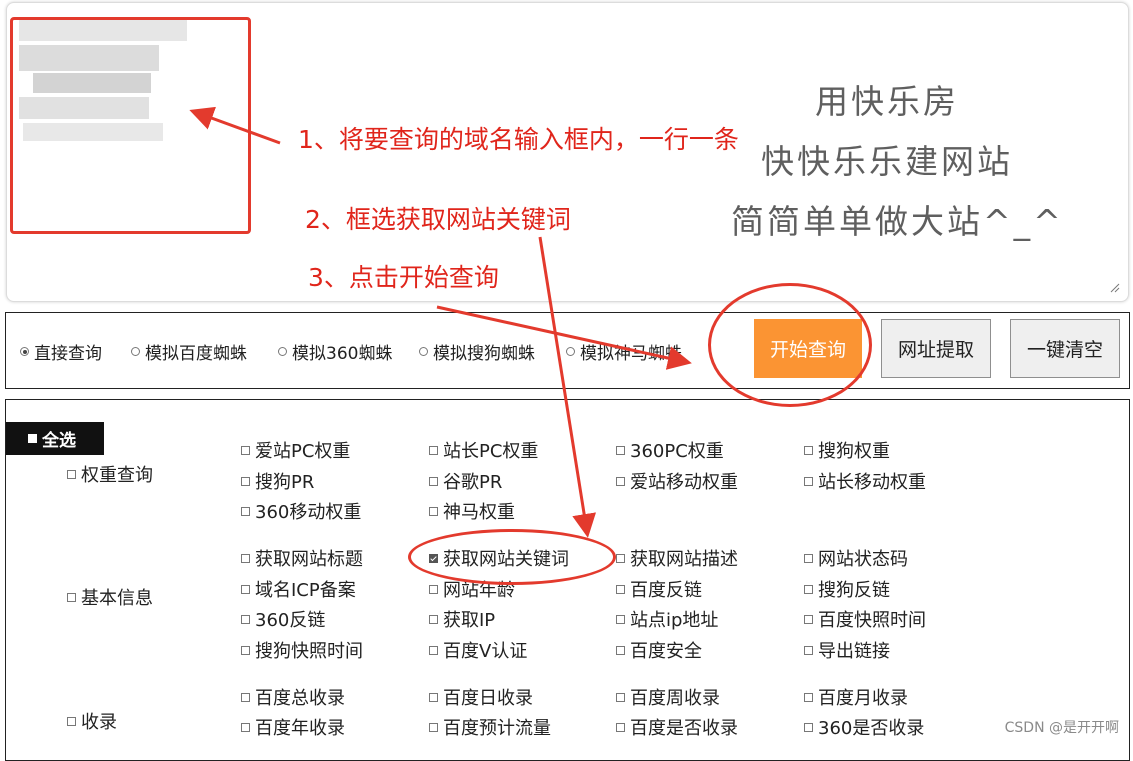 This screenshot has width=1133, height=761. What do you see at coordinates (235, 125) in the screenshot?
I see `arrow-to-input` at bounding box center [235, 125].